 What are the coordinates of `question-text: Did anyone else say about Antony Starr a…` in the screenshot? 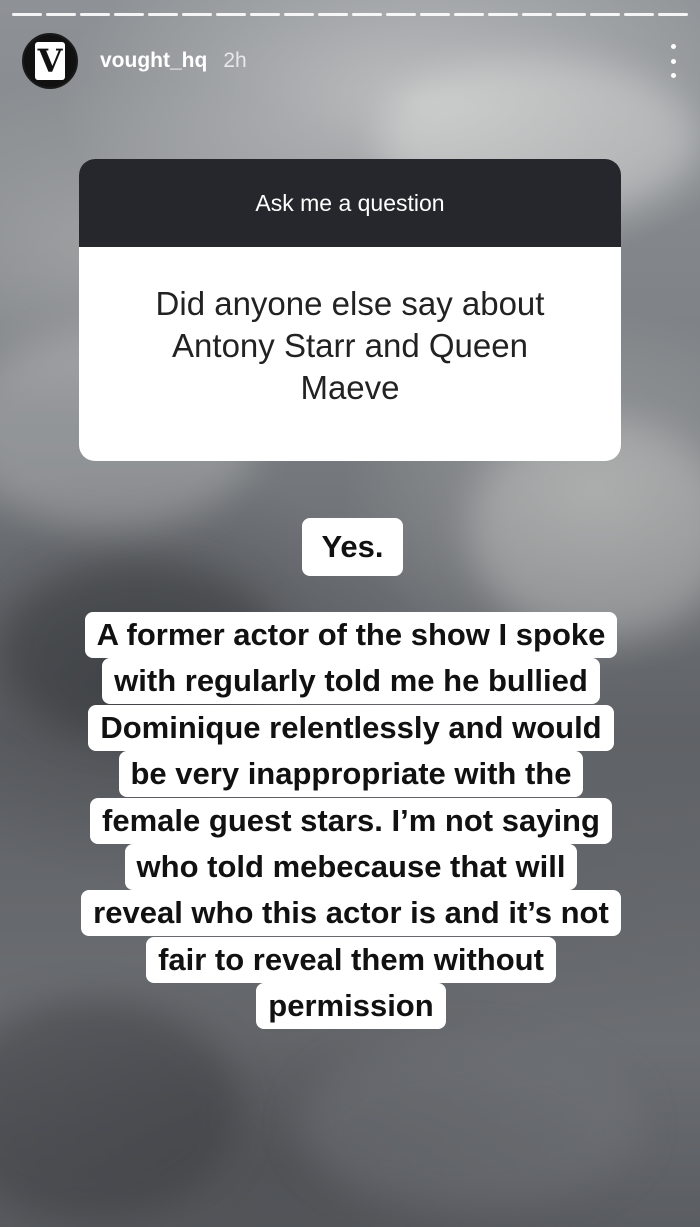 It's located at (350, 345).